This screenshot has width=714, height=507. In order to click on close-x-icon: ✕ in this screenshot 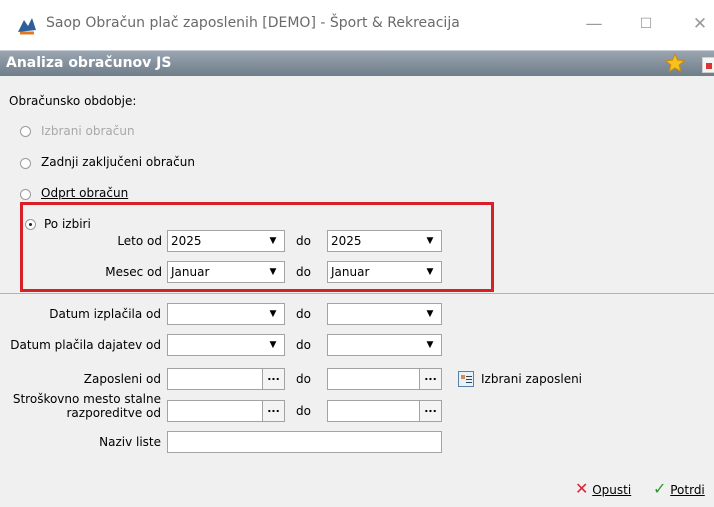, I will do `click(582, 488)`.